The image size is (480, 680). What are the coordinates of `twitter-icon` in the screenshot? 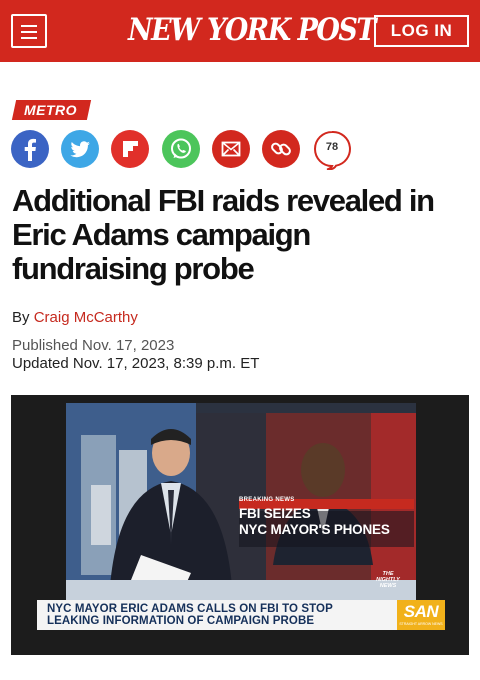 It's located at (80, 149).